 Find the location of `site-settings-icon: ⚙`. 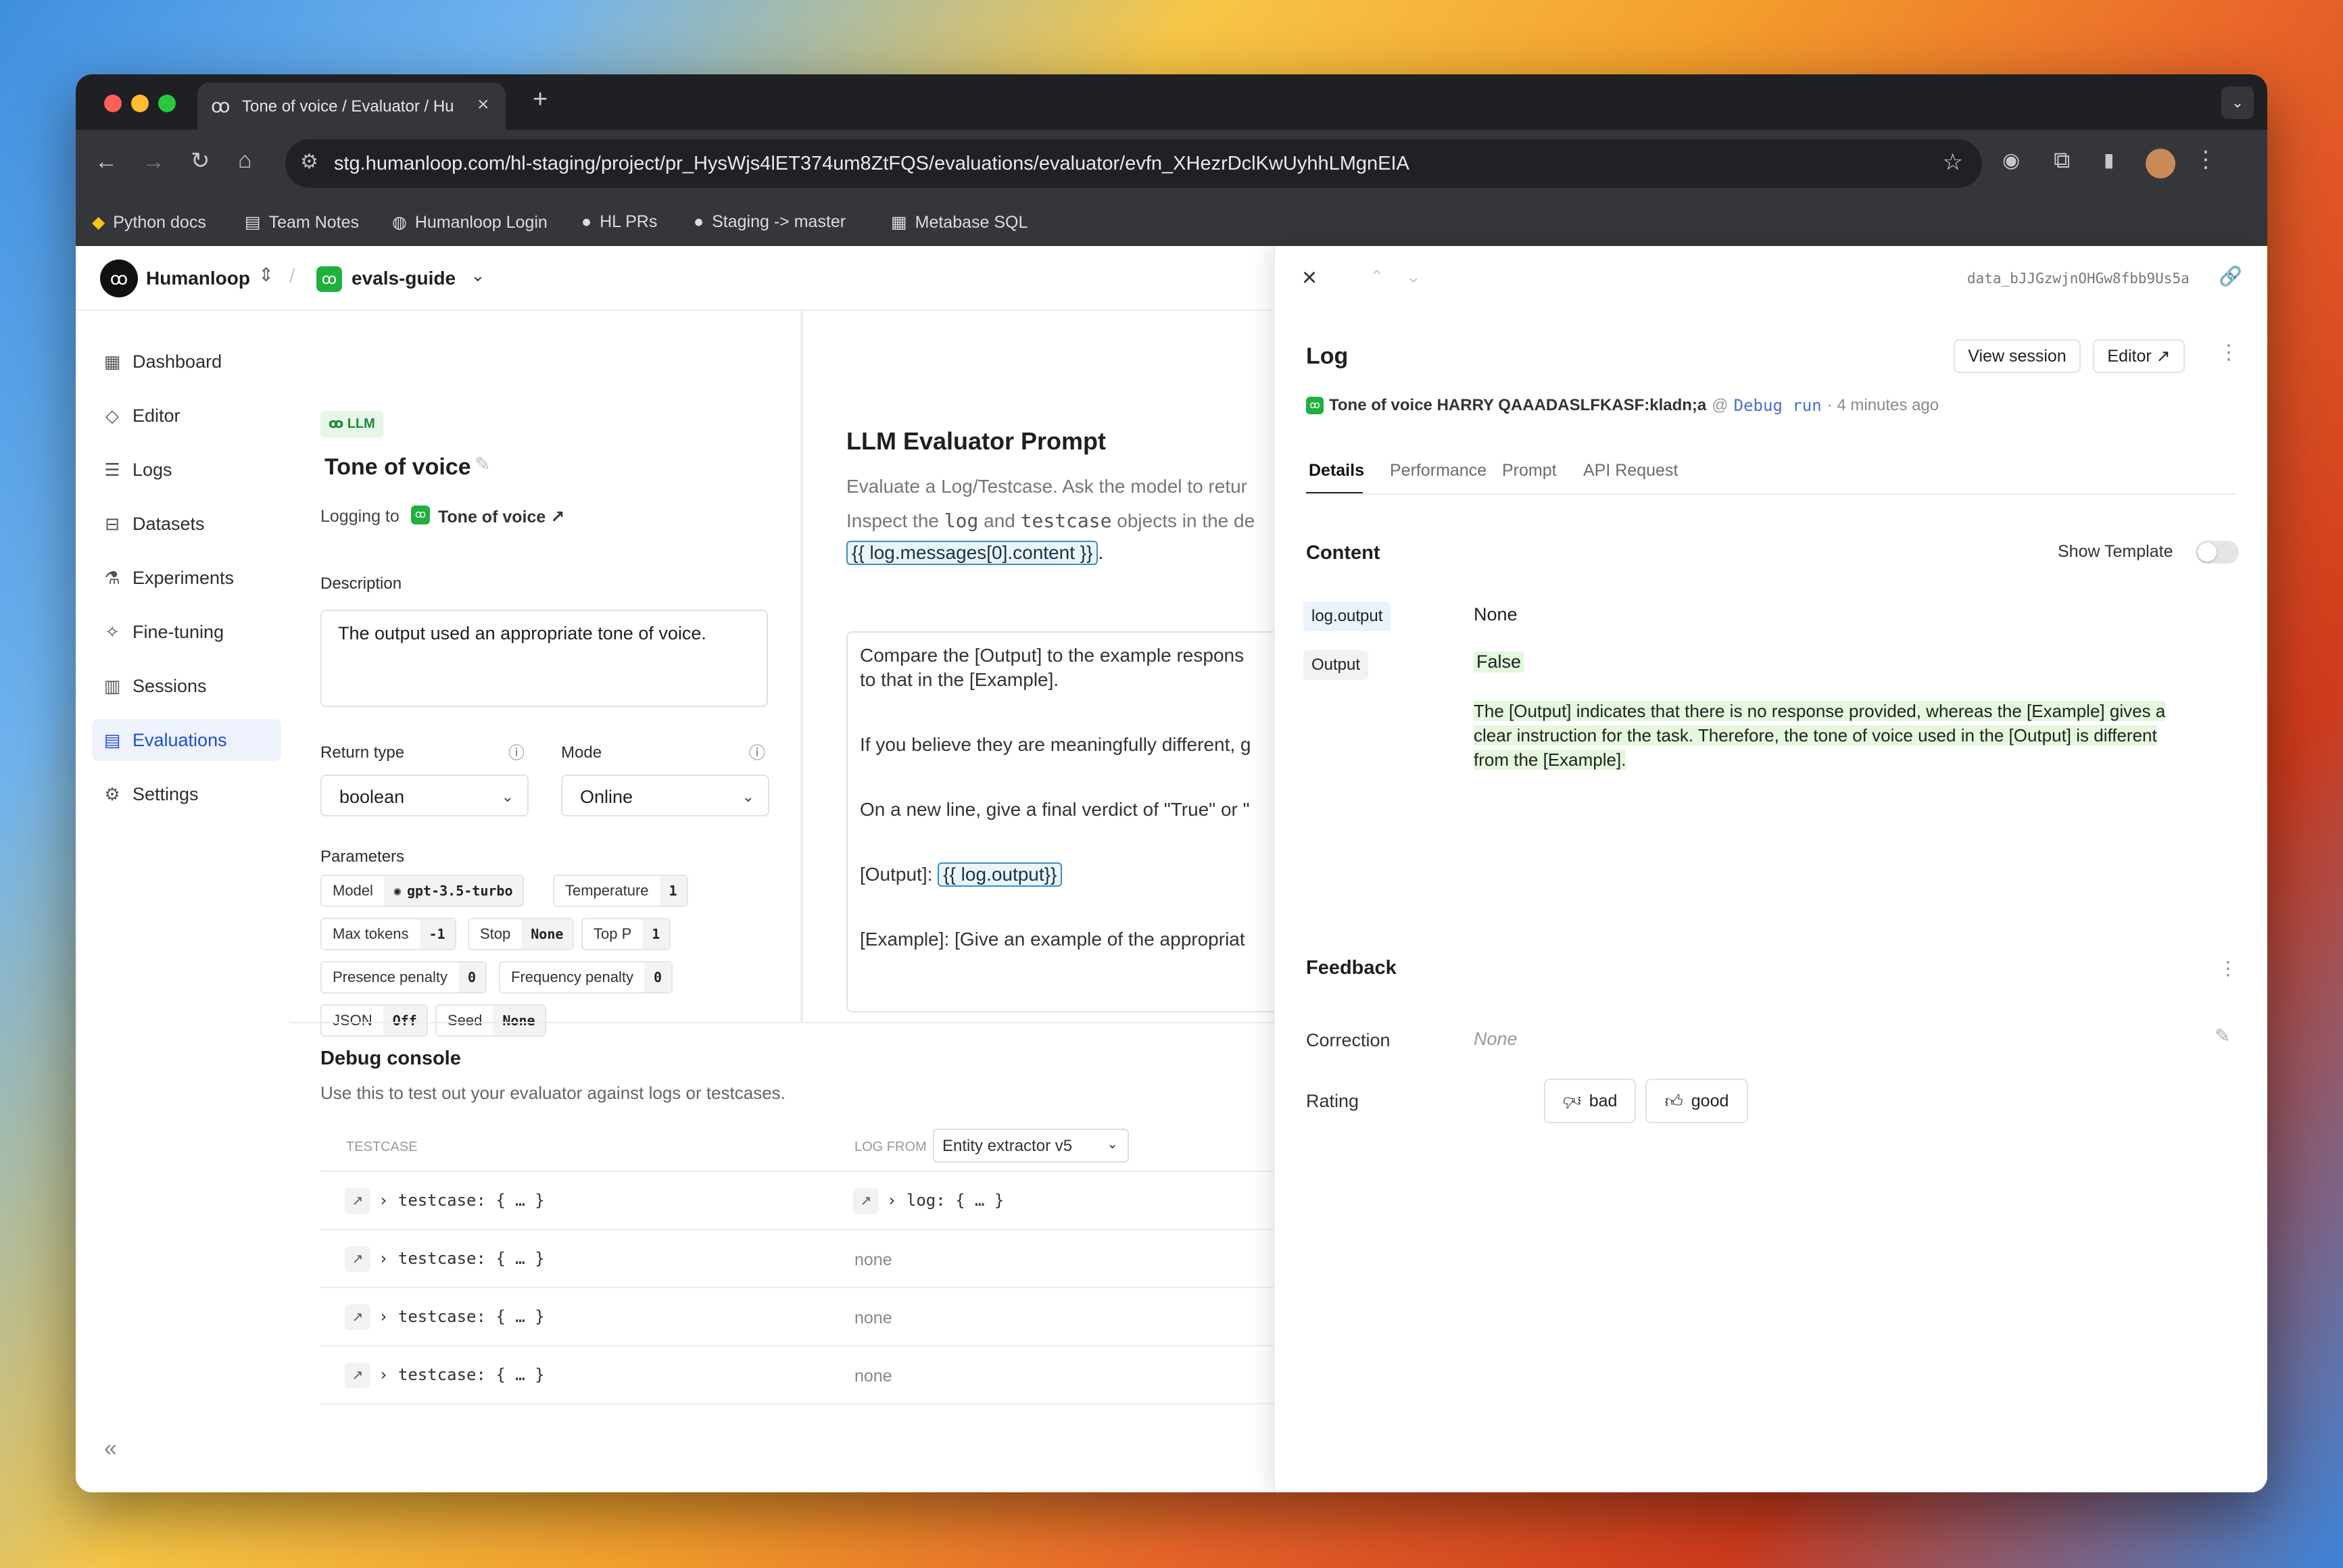

site-settings-icon: ⚙ is located at coordinates (309, 162).